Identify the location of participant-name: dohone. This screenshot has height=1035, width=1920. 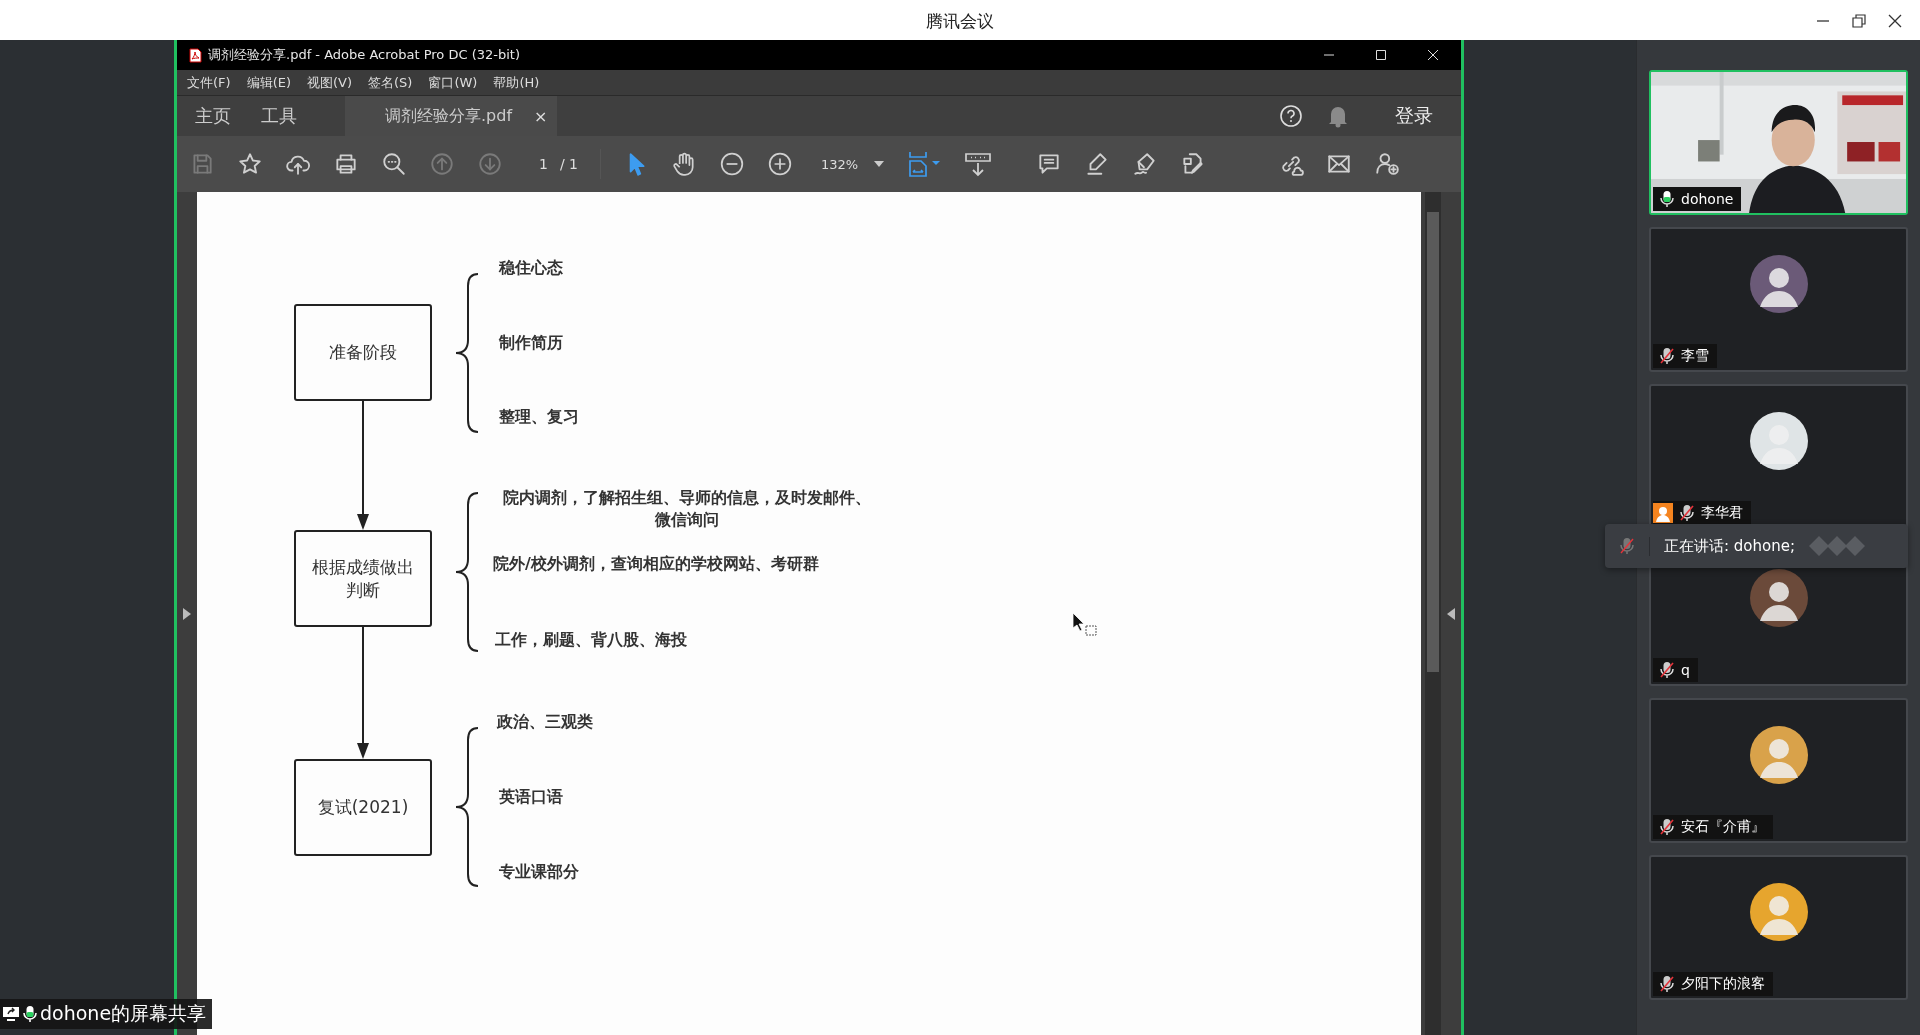
(1707, 199).